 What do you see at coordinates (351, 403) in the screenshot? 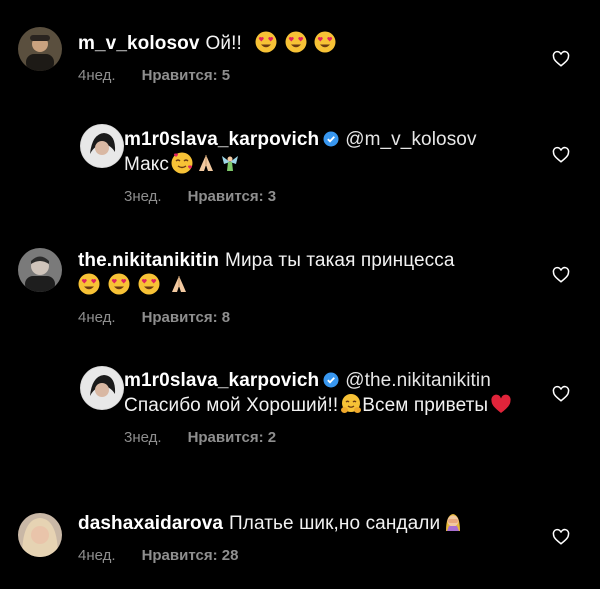
I see `hugging-face-emoji-icon` at bounding box center [351, 403].